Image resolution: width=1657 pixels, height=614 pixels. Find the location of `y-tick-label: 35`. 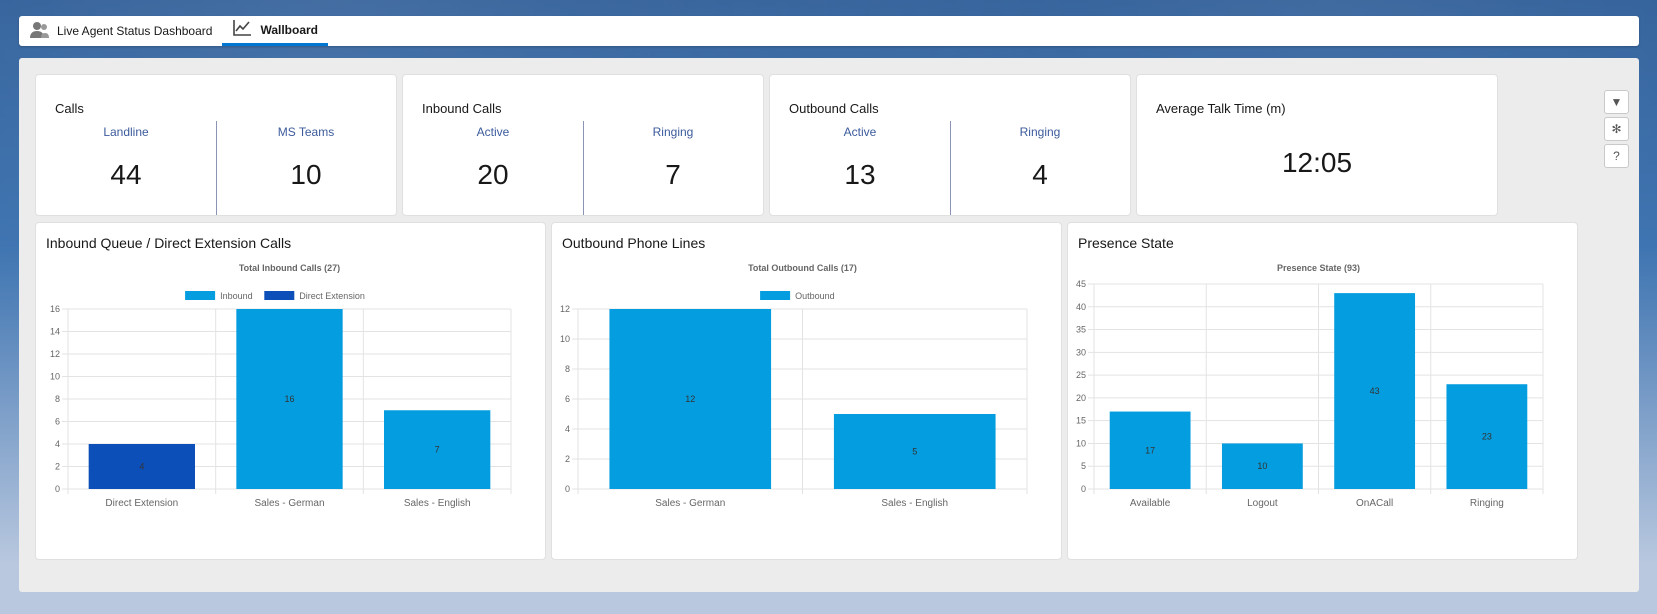

y-tick-label: 35 is located at coordinates (1081, 330).